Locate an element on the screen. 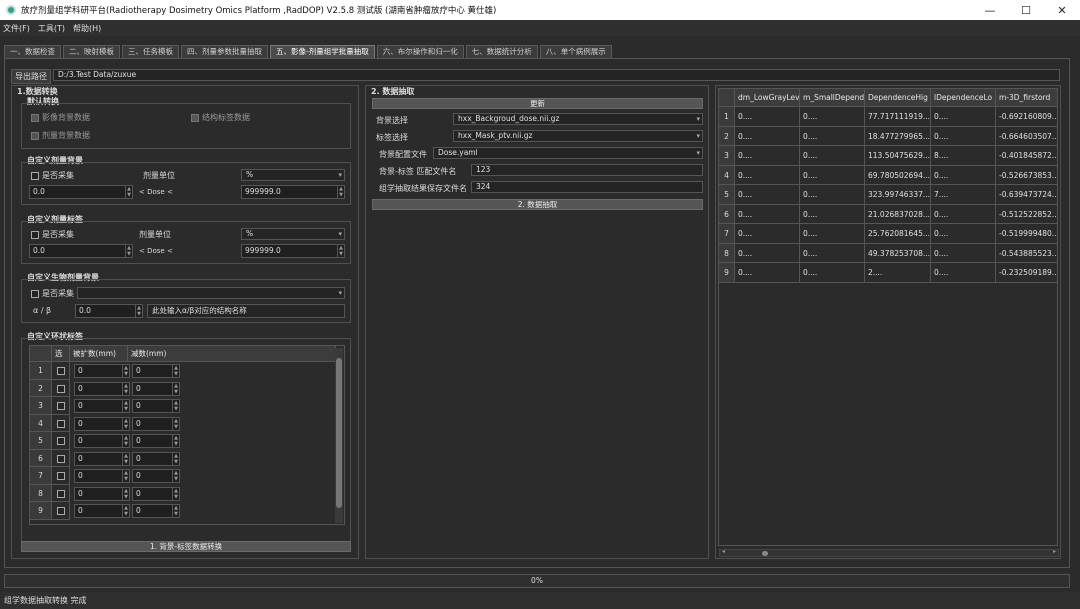  menu-file: 文件(F) is located at coordinates (16, 28).